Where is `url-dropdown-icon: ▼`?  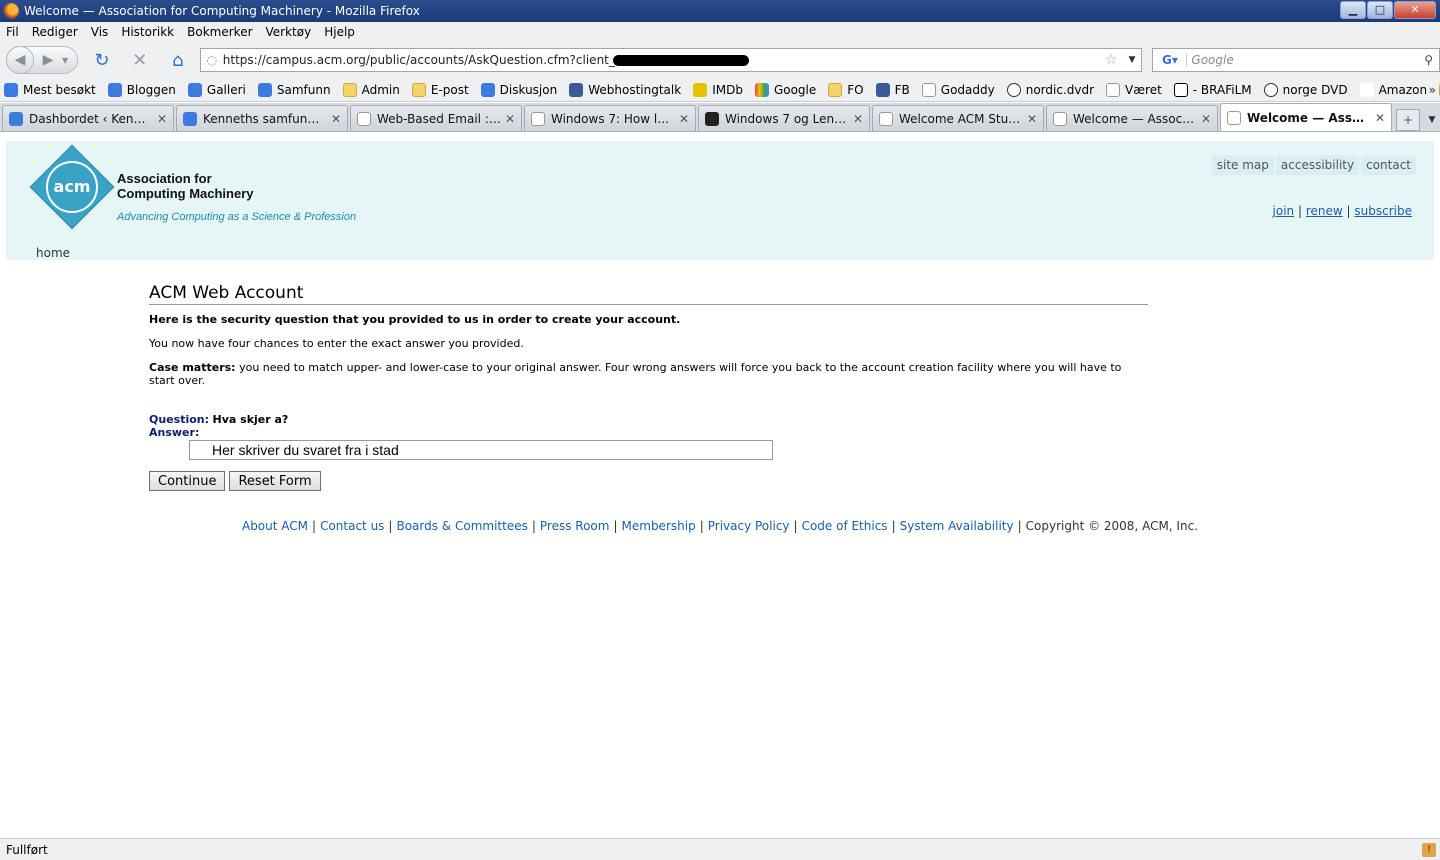 url-dropdown-icon: ▼ is located at coordinates (1131, 60).